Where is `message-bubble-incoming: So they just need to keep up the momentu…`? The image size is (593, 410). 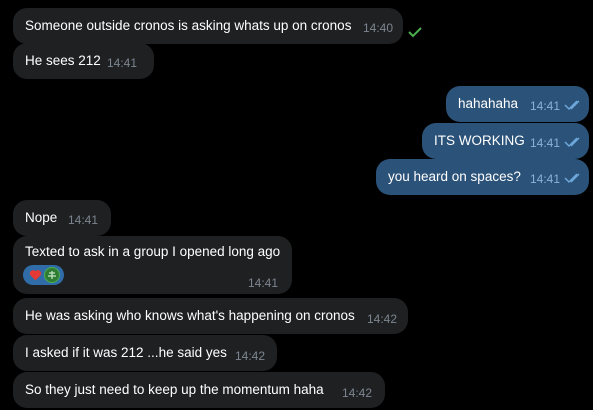 message-bubble-incoming: So they just need to keep up the momentu… is located at coordinates (199, 390).